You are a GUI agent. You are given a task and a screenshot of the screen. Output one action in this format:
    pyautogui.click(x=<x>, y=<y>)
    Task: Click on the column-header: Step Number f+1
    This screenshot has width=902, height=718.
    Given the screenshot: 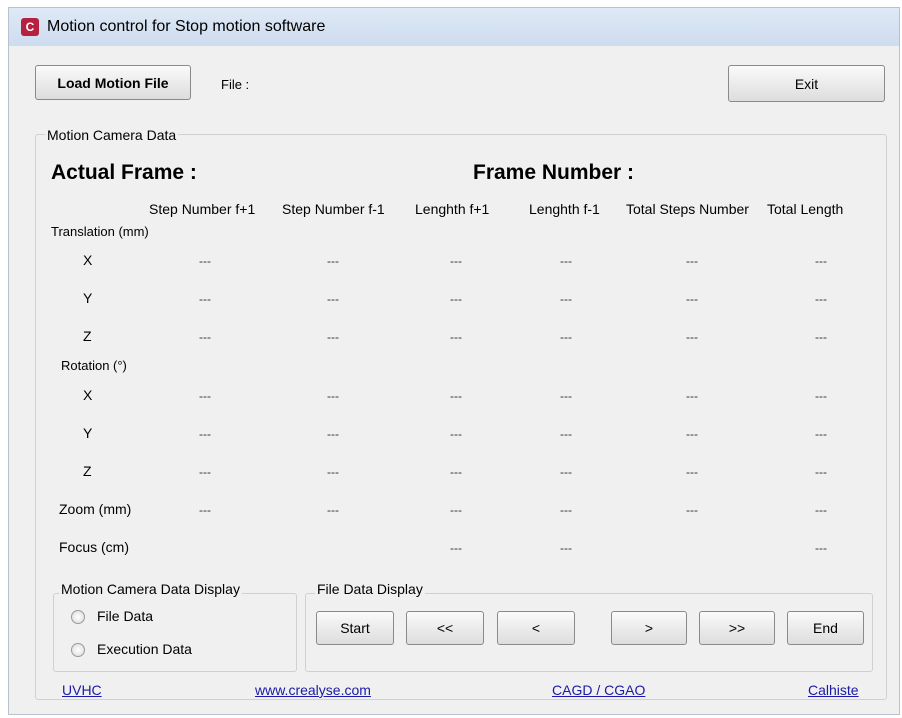 What is the action you would take?
    pyautogui.click(x=202, y=209)
    